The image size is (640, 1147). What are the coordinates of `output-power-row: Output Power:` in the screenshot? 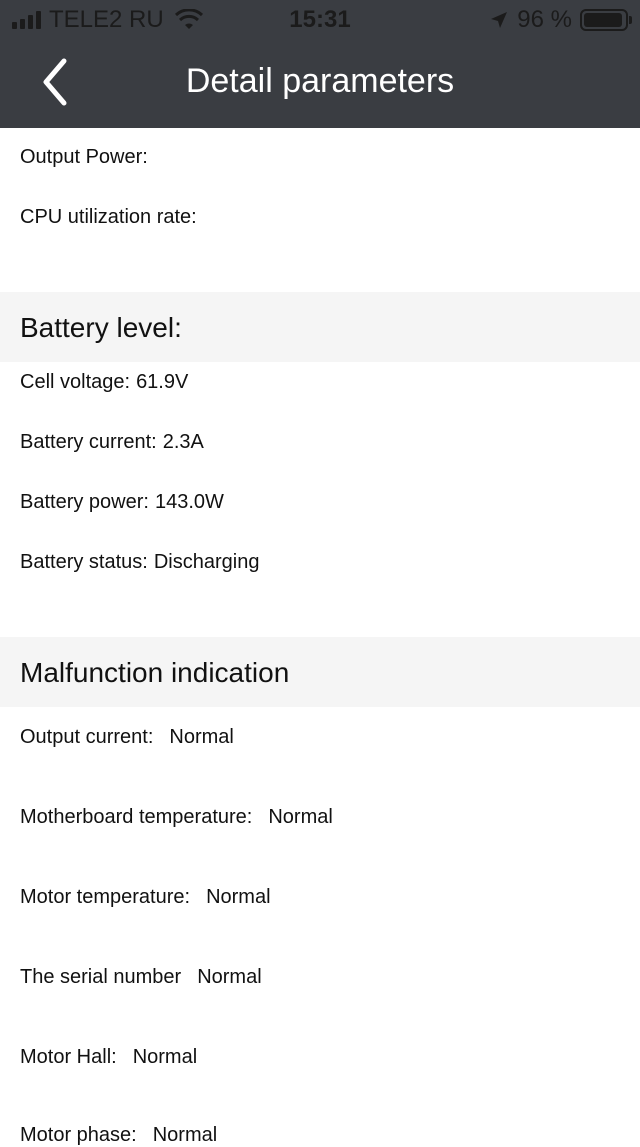 It's located at (87, 157).